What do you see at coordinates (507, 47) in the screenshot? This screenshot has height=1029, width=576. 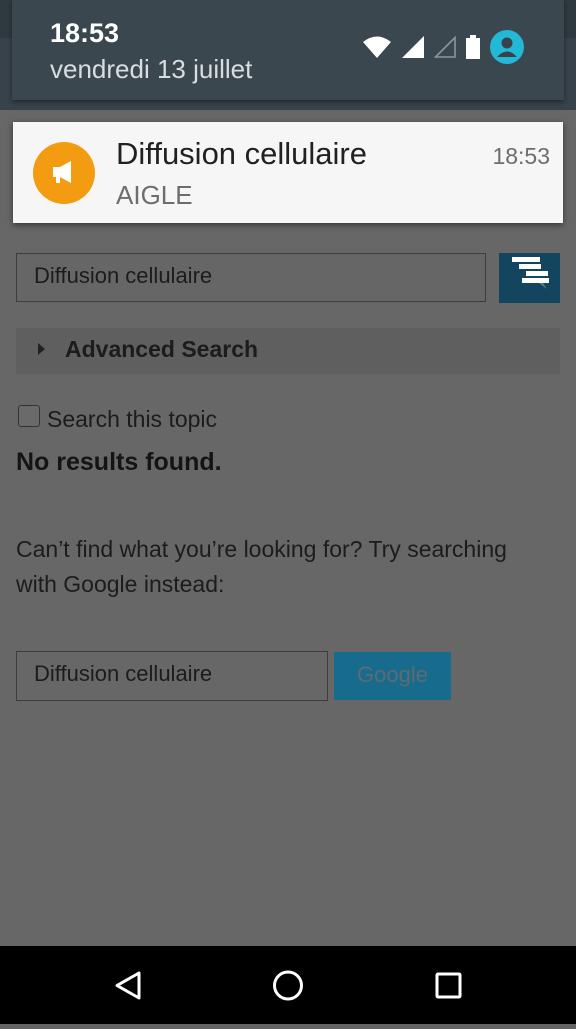 I see `account-icon` at bounding box center [507, 47].